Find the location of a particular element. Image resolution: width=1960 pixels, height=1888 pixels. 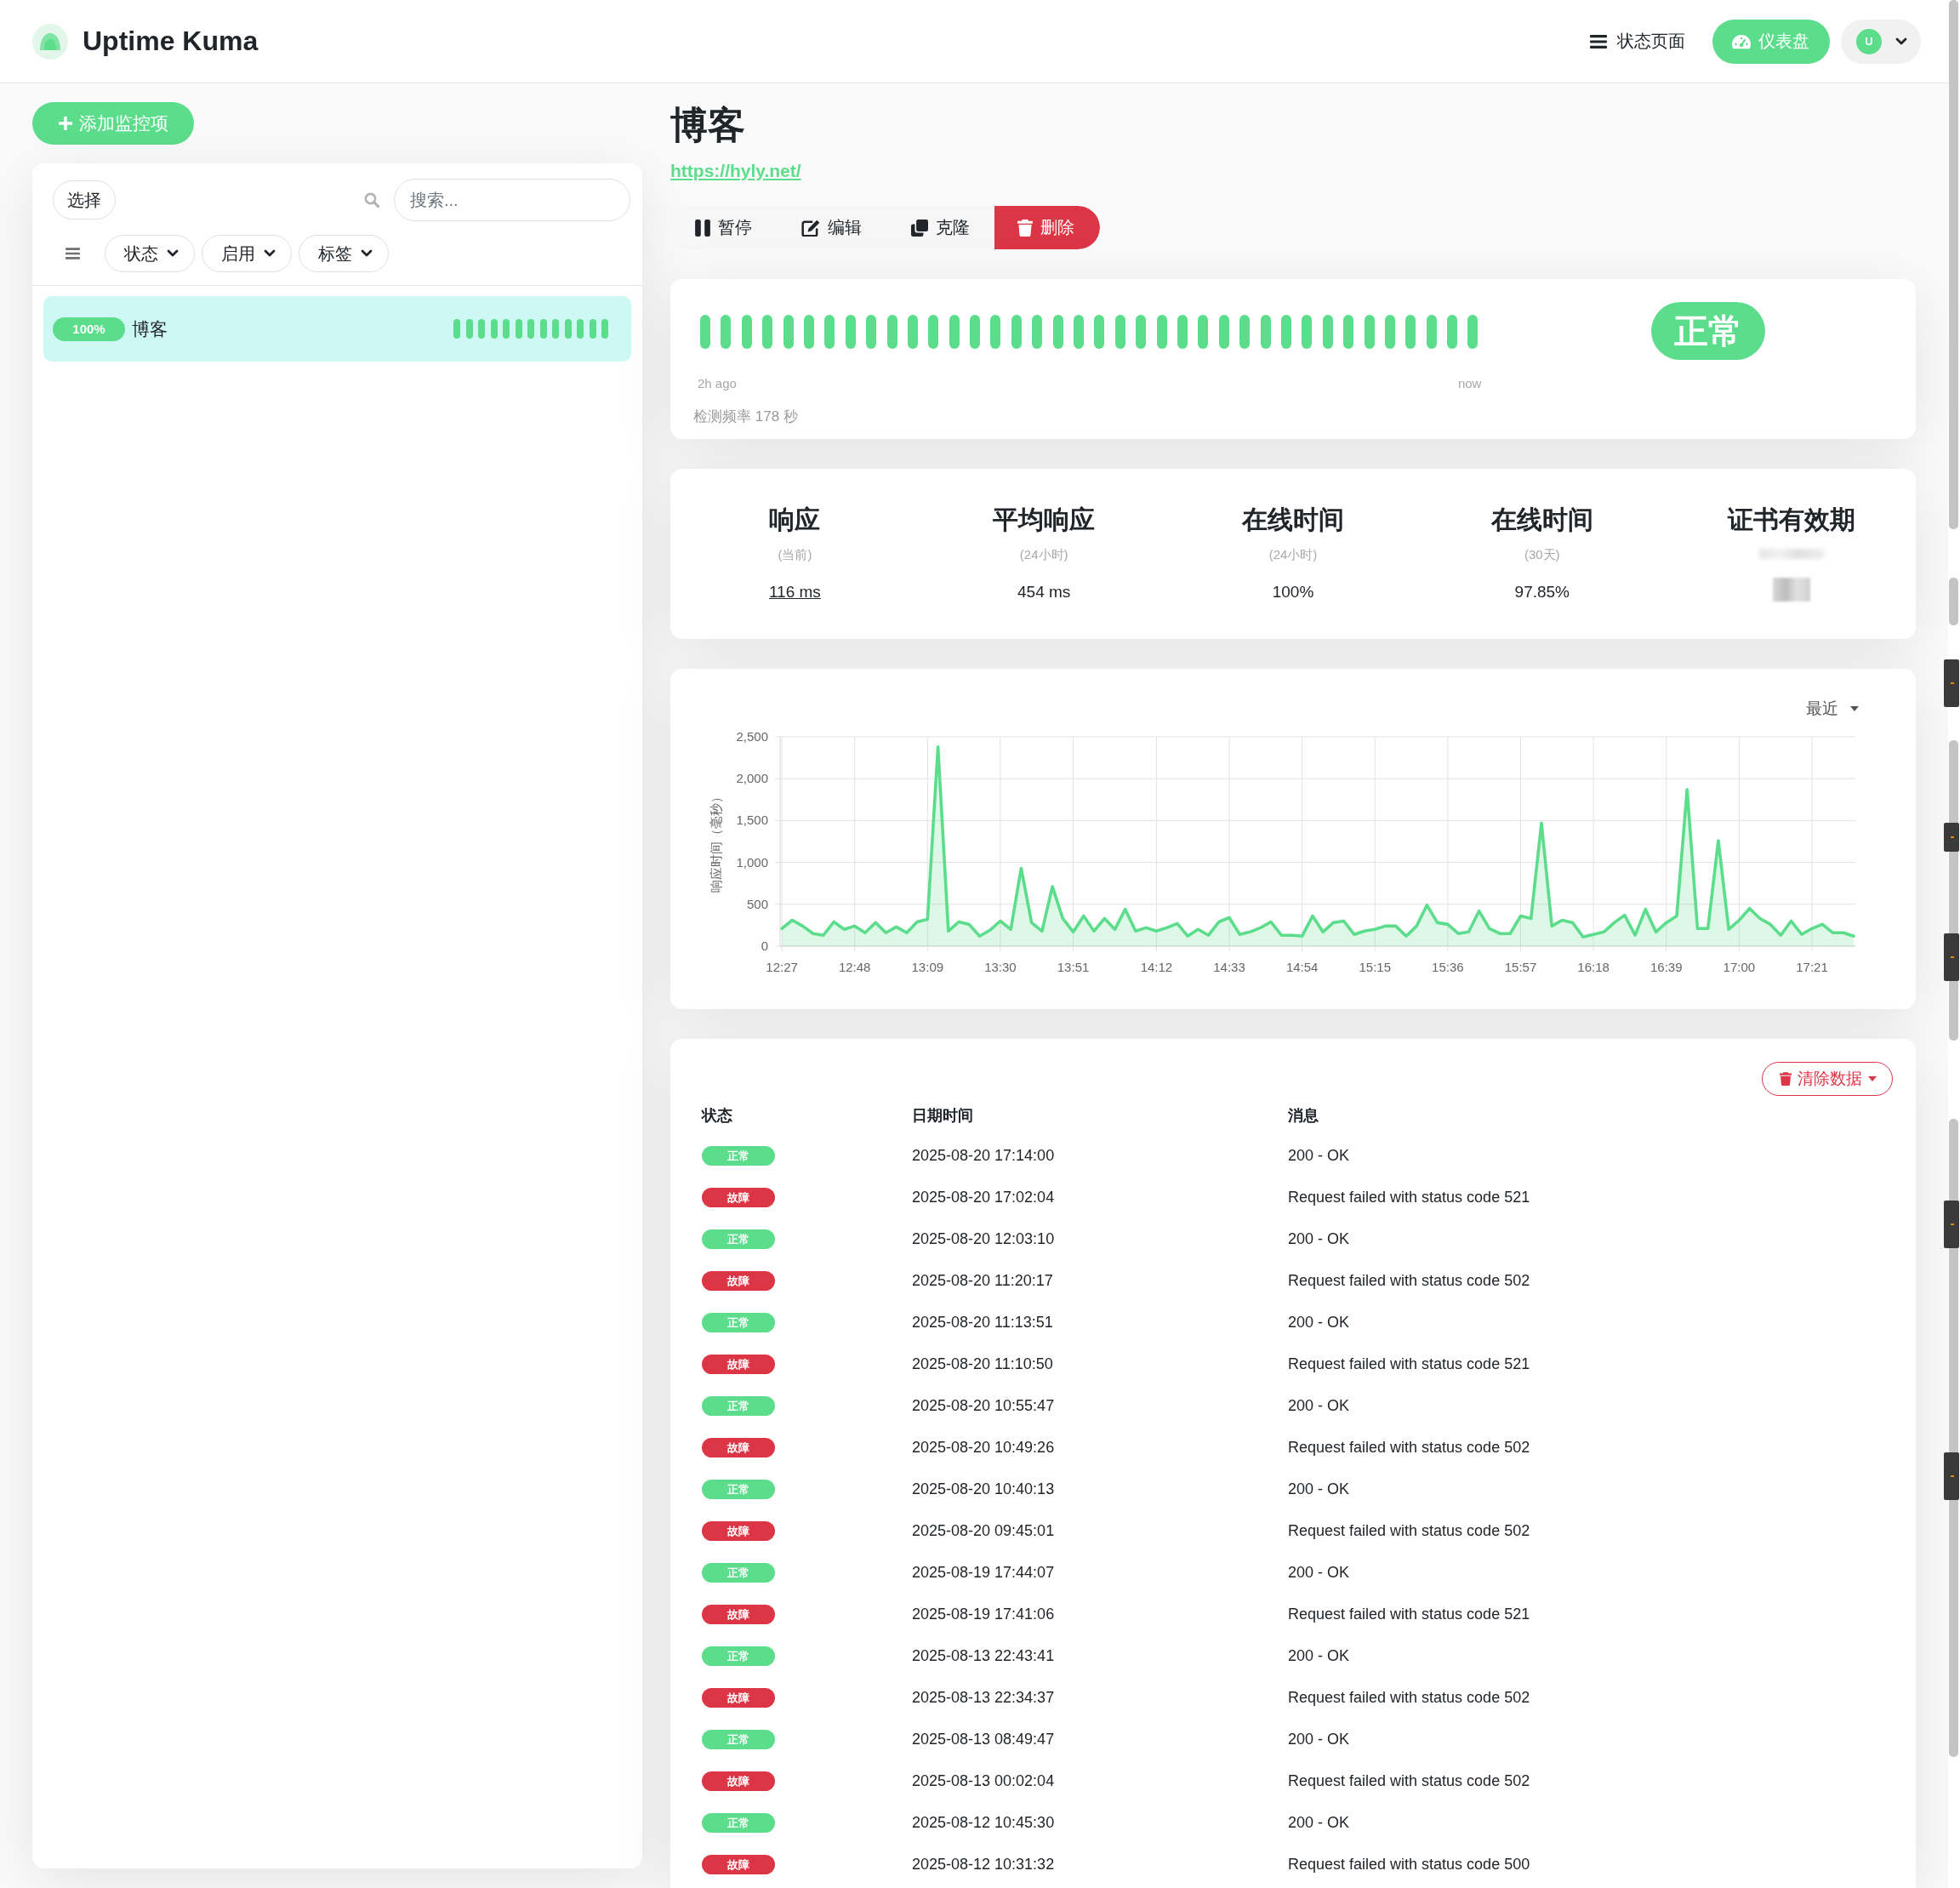

edit-button: 编辑 is located at coordinates (831, 227).